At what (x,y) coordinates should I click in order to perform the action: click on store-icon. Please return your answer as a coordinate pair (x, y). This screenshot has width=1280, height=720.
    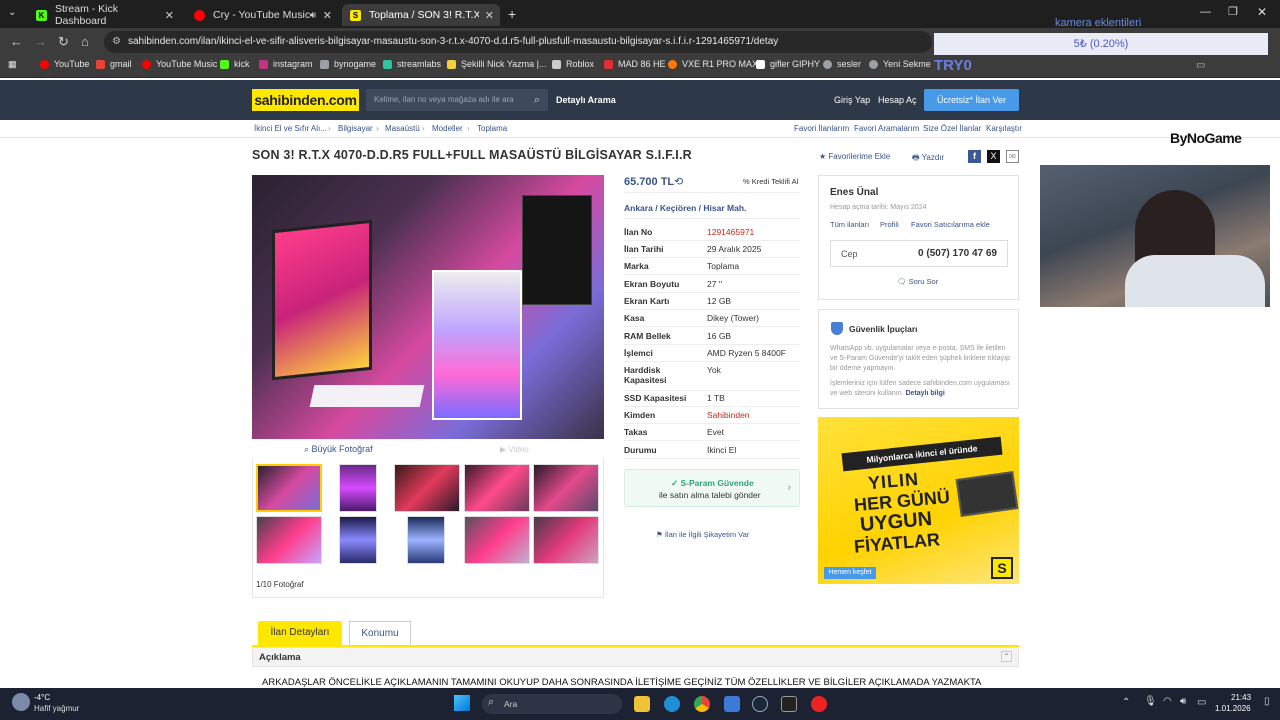
    Looking at the image, I should click on (732, 704).